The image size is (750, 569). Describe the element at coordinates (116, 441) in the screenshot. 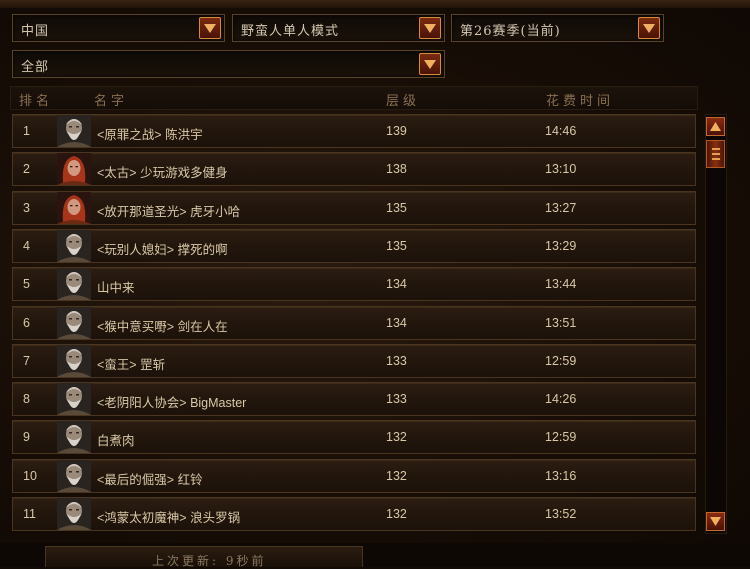

I see `row-player-name: 白煮肉` at that location.